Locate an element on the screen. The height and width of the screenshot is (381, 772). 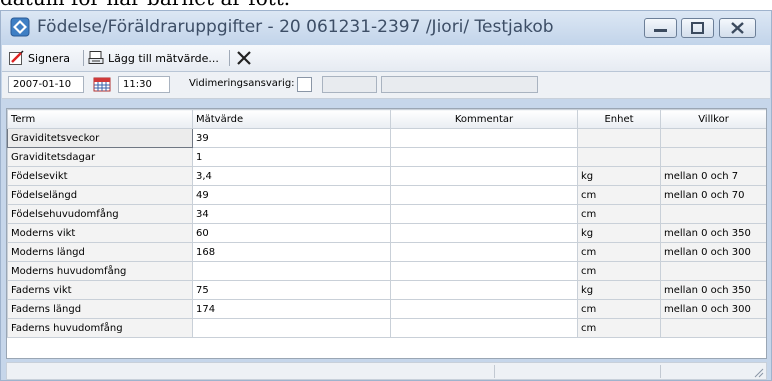
sign-button: Signera is located at coordinates (39, 58).